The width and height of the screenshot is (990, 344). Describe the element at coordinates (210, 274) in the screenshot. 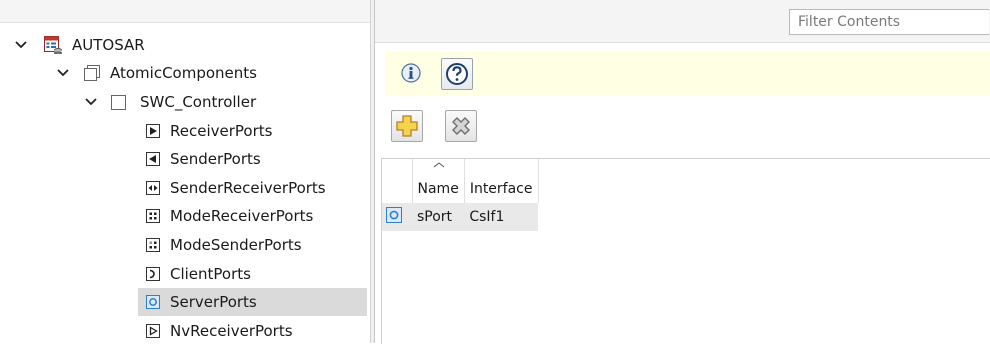

I see `tree-node-label: ClientPorts` at that location.